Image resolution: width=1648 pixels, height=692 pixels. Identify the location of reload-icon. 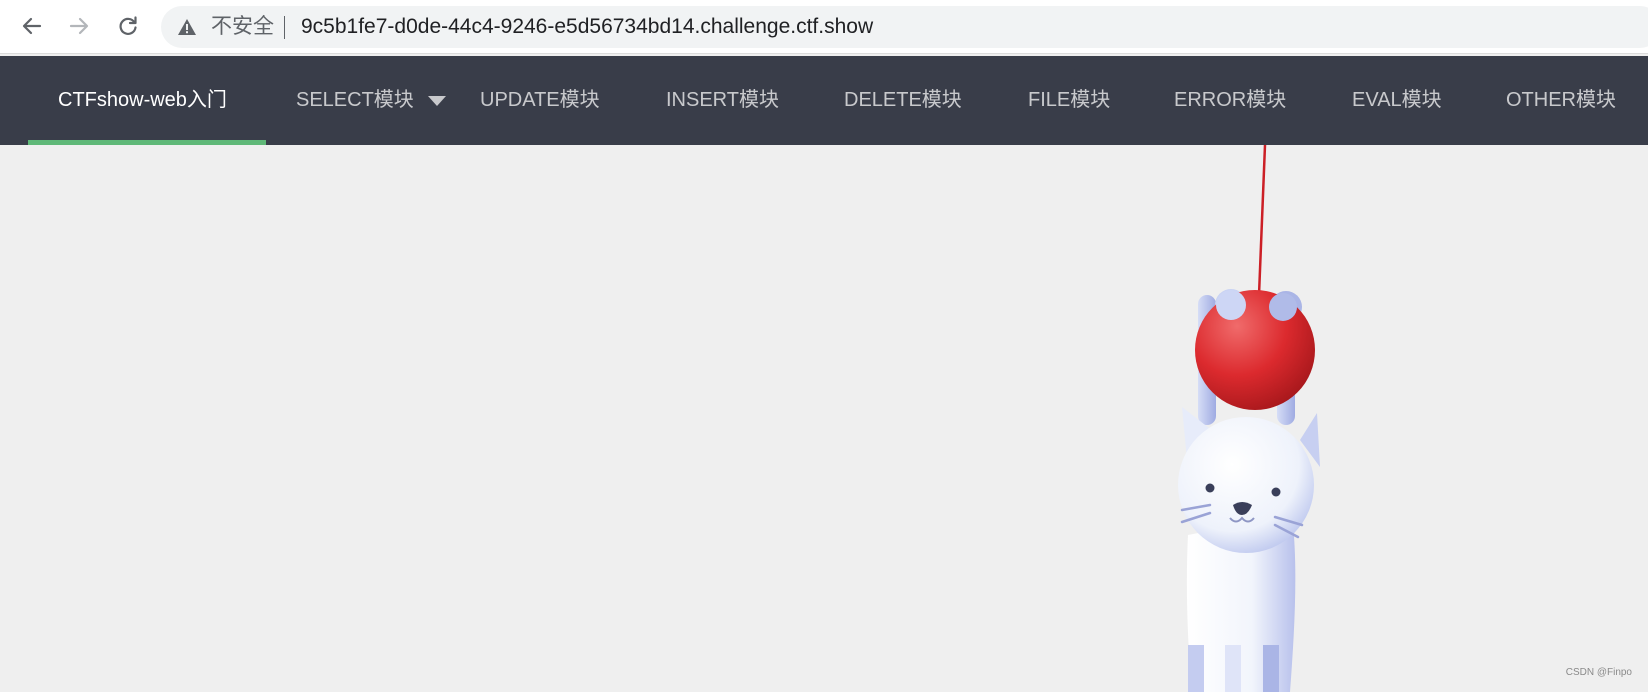
(128, 25).